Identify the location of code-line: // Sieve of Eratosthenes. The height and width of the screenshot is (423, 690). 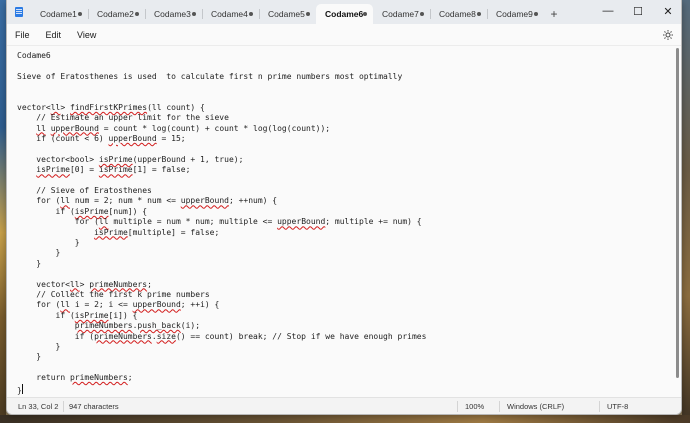
(349, 191).